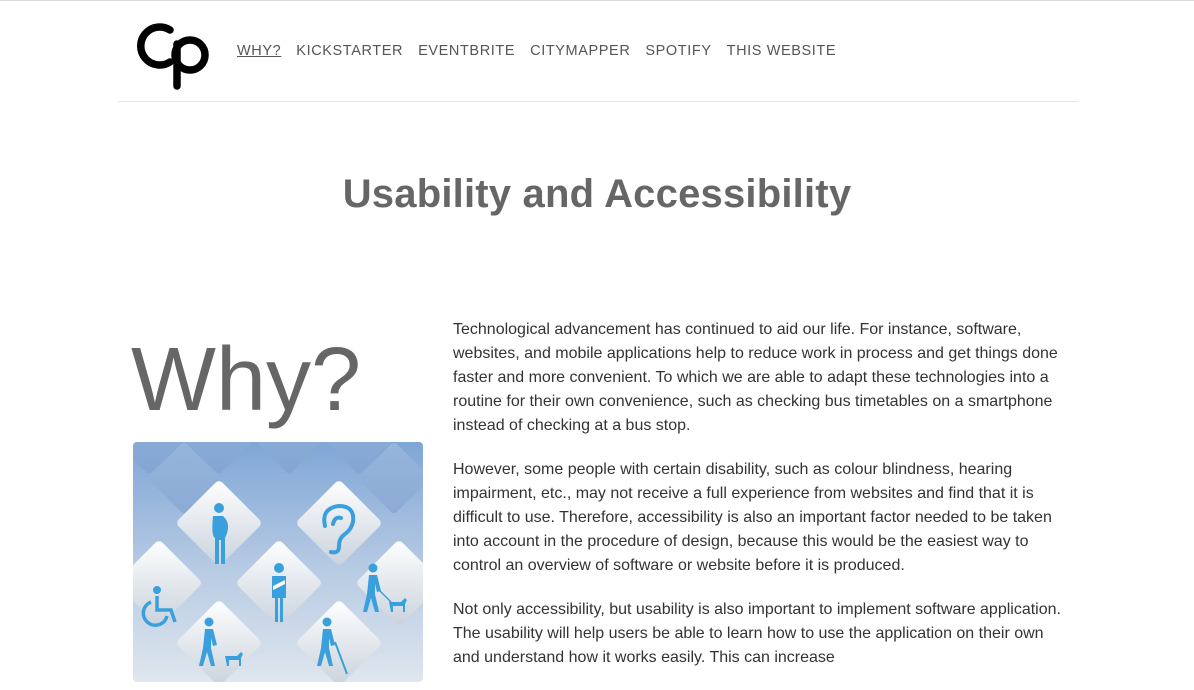 Image resolution: width=1194 pixels, height=690 pixels. Describe the element at coordinates (278, 562) in the screenshot. I see `accessibility-illustration` at that location.